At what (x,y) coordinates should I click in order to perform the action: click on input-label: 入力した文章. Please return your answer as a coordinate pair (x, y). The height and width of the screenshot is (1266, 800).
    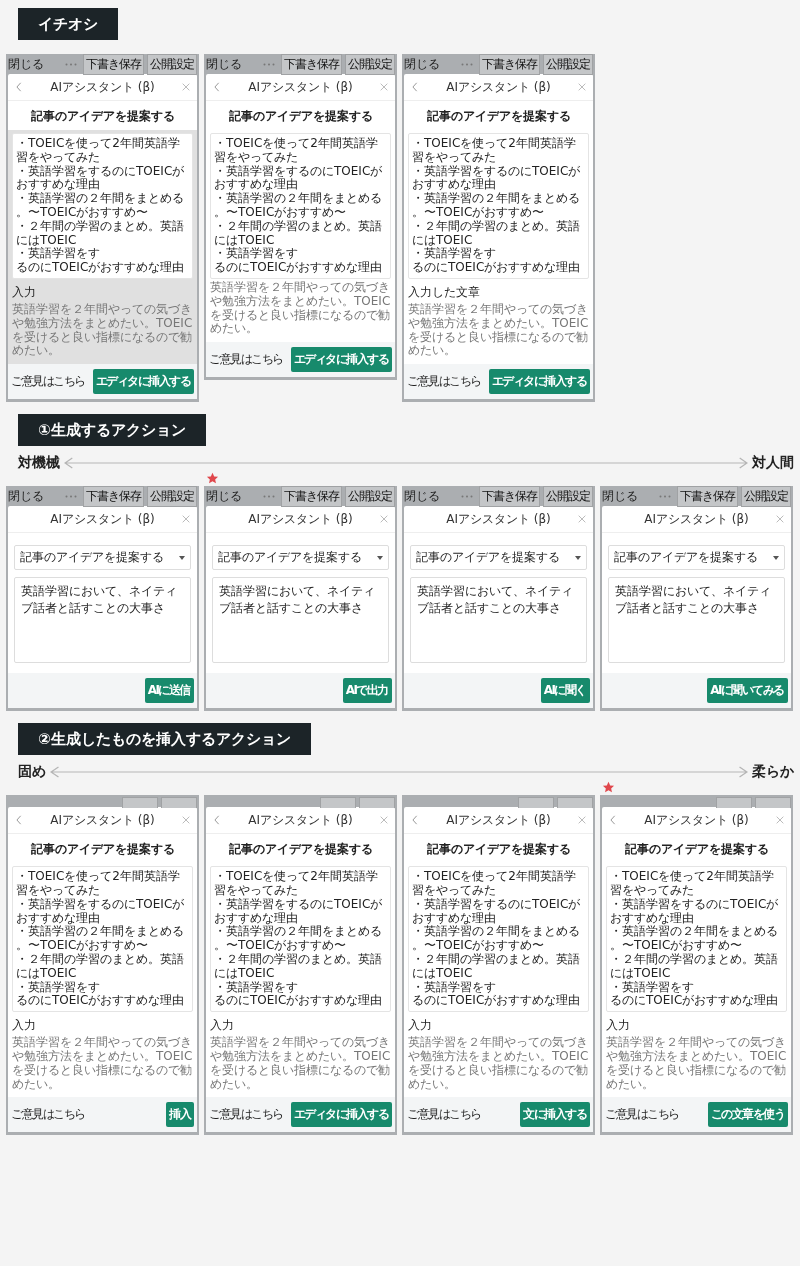
    Looking at the image, I should click on (444, 292).